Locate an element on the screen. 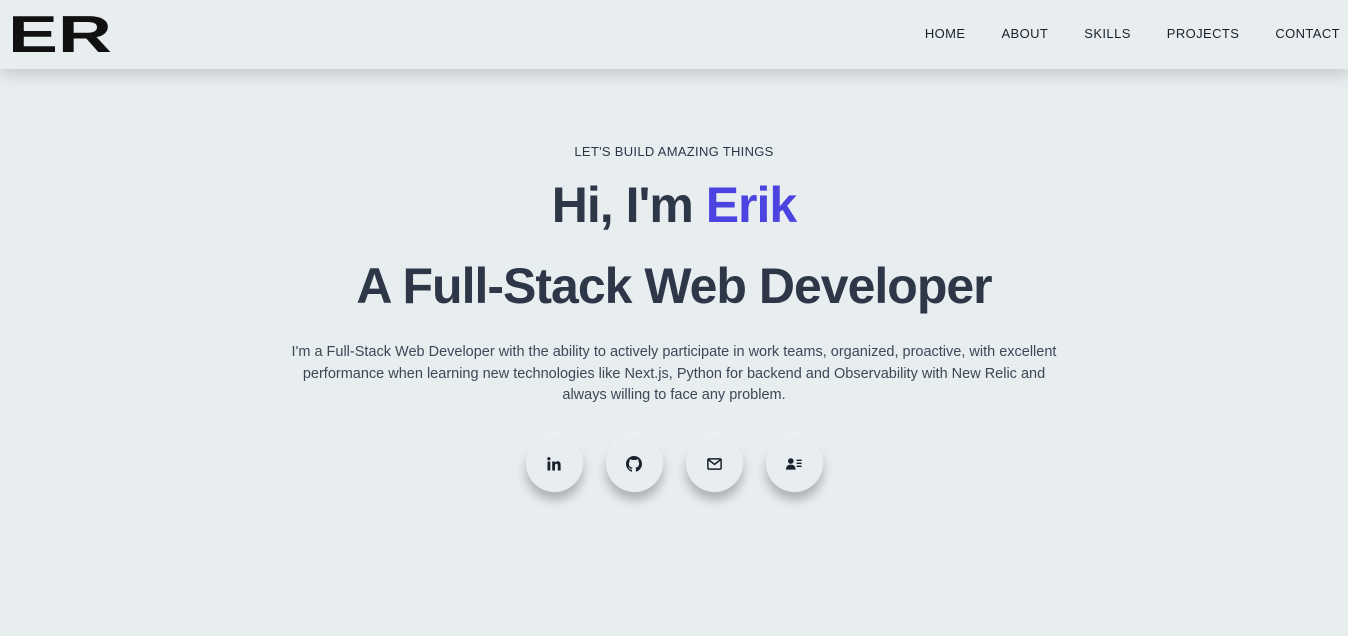  greeting-text: Hi, I'm is located at coordinates (628, 205).